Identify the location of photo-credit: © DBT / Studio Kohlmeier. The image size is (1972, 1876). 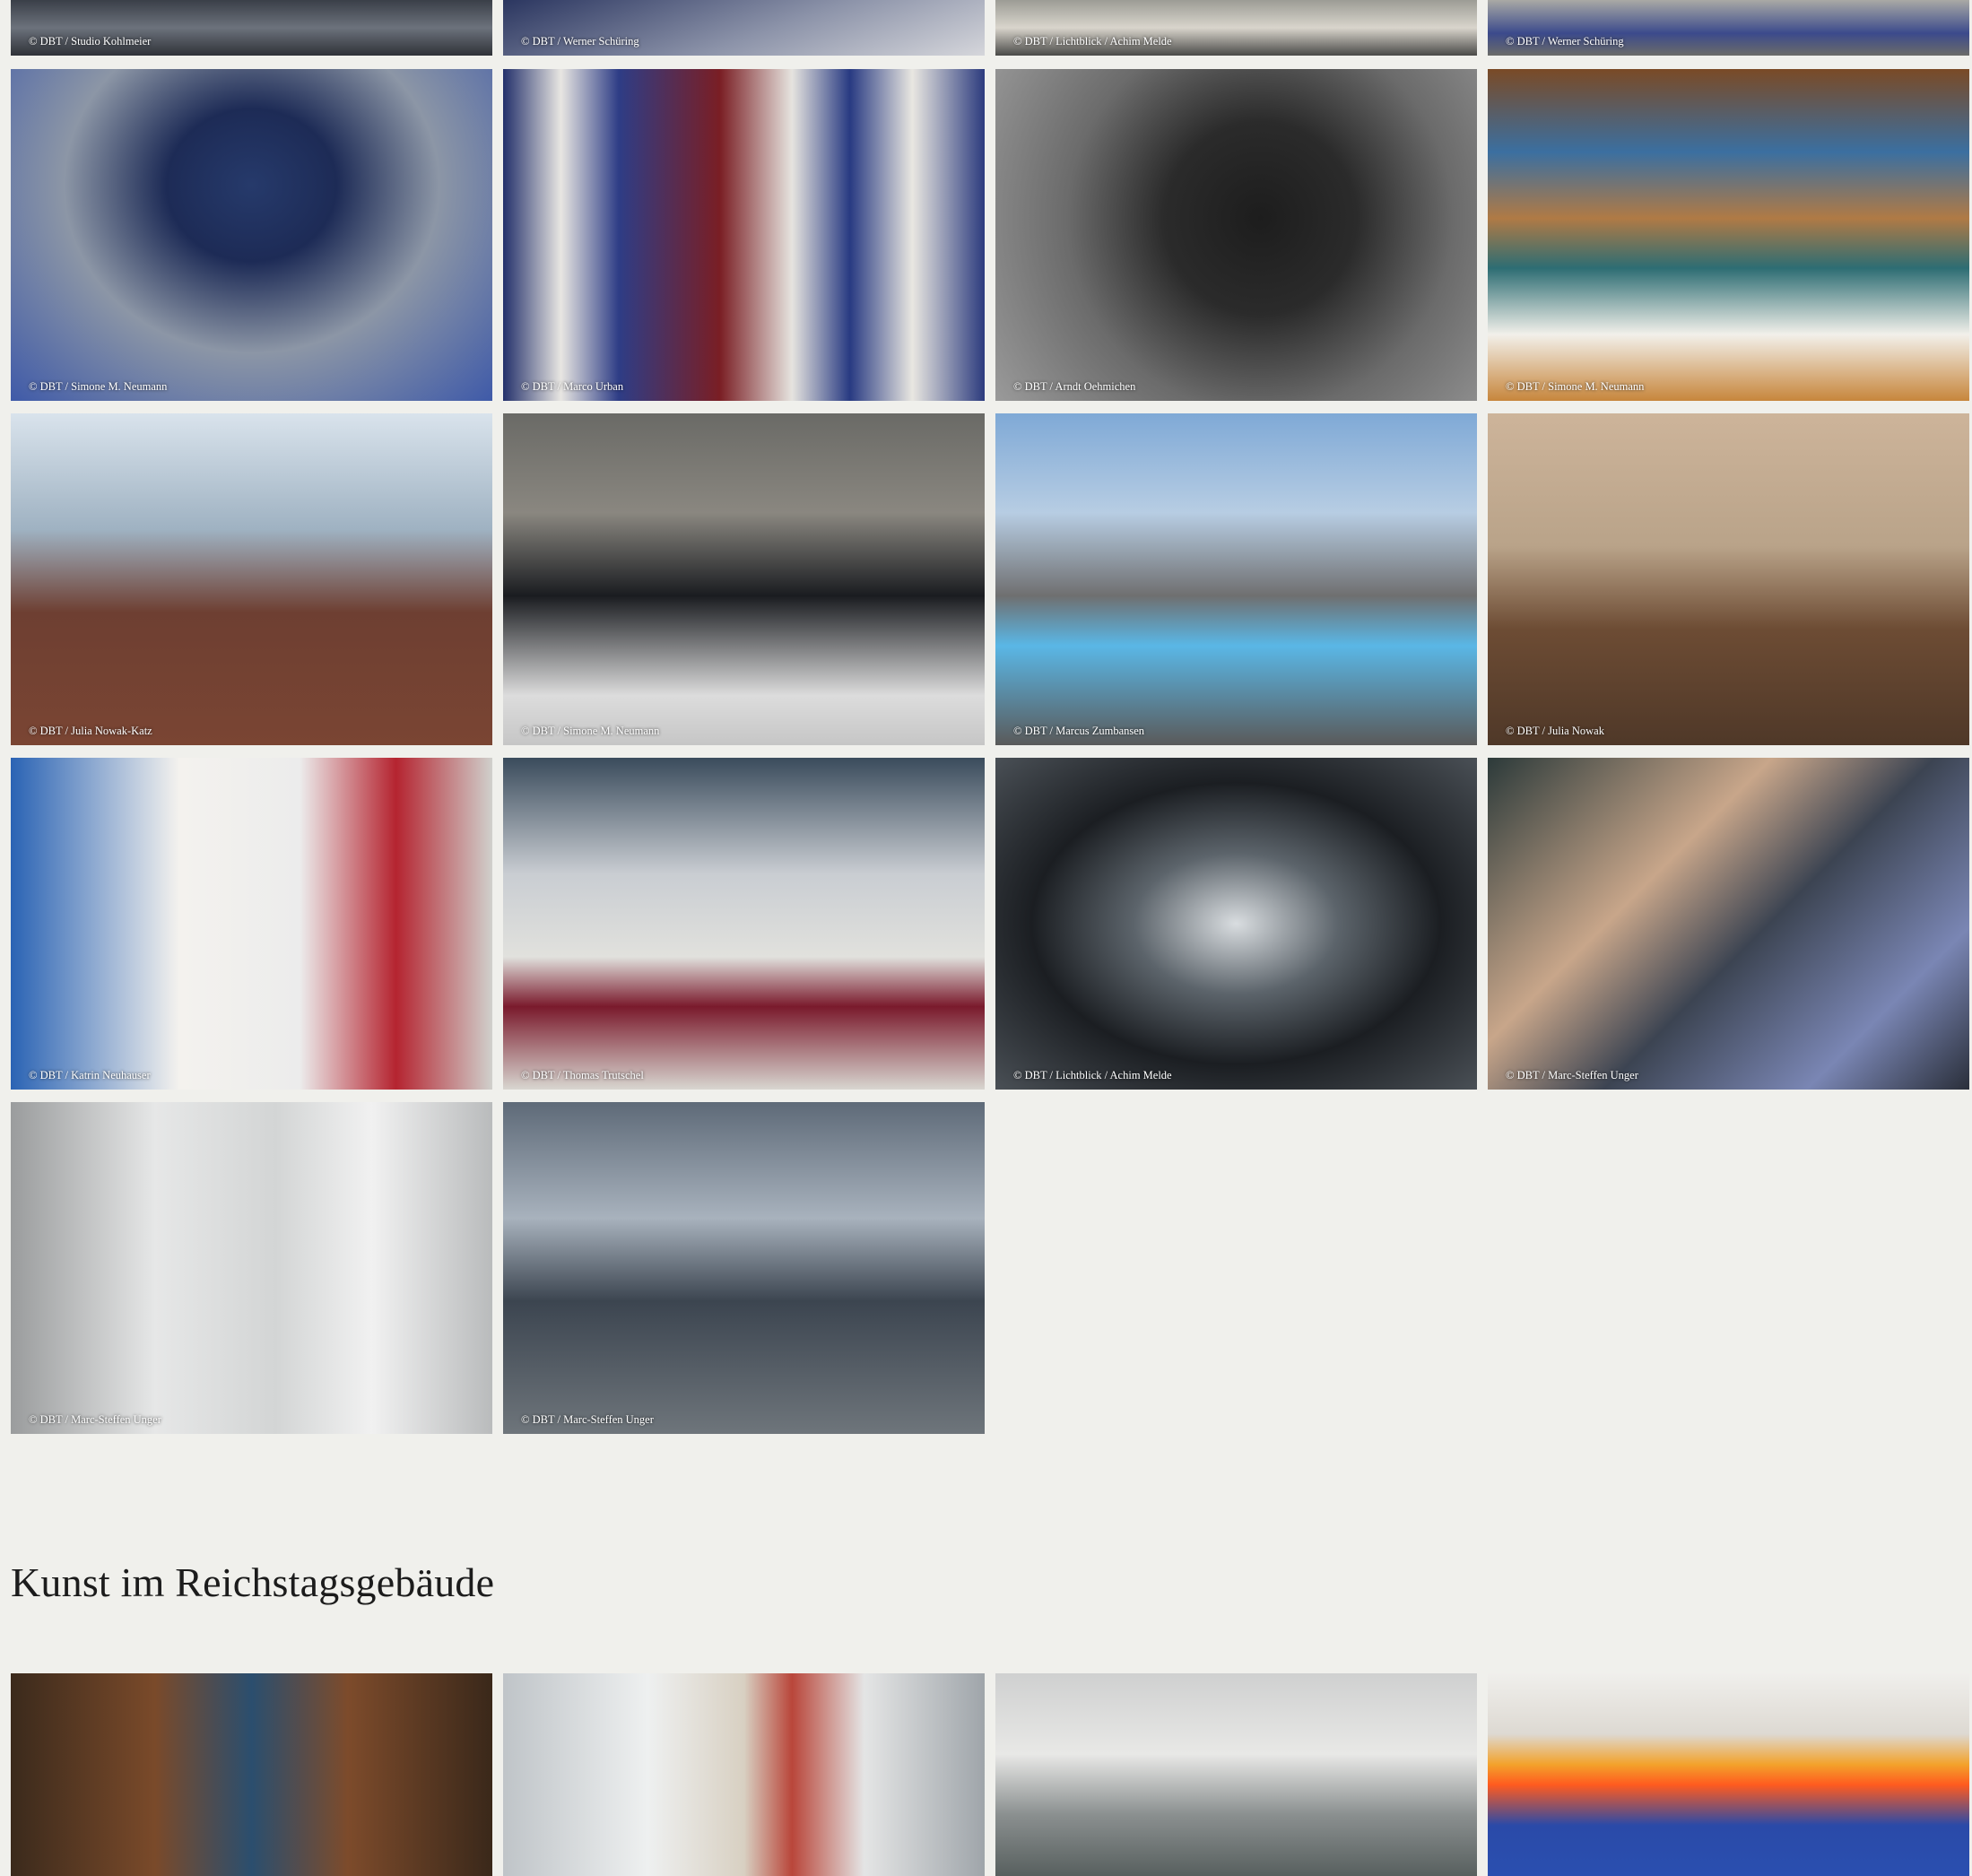
(90, 42).